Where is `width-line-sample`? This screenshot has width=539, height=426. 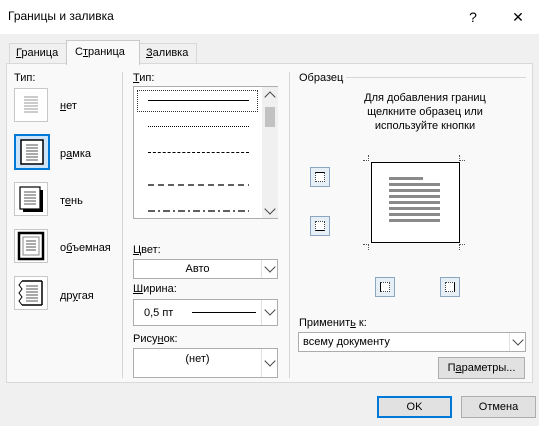 width-line-sample is located at coordinates (224, 312).